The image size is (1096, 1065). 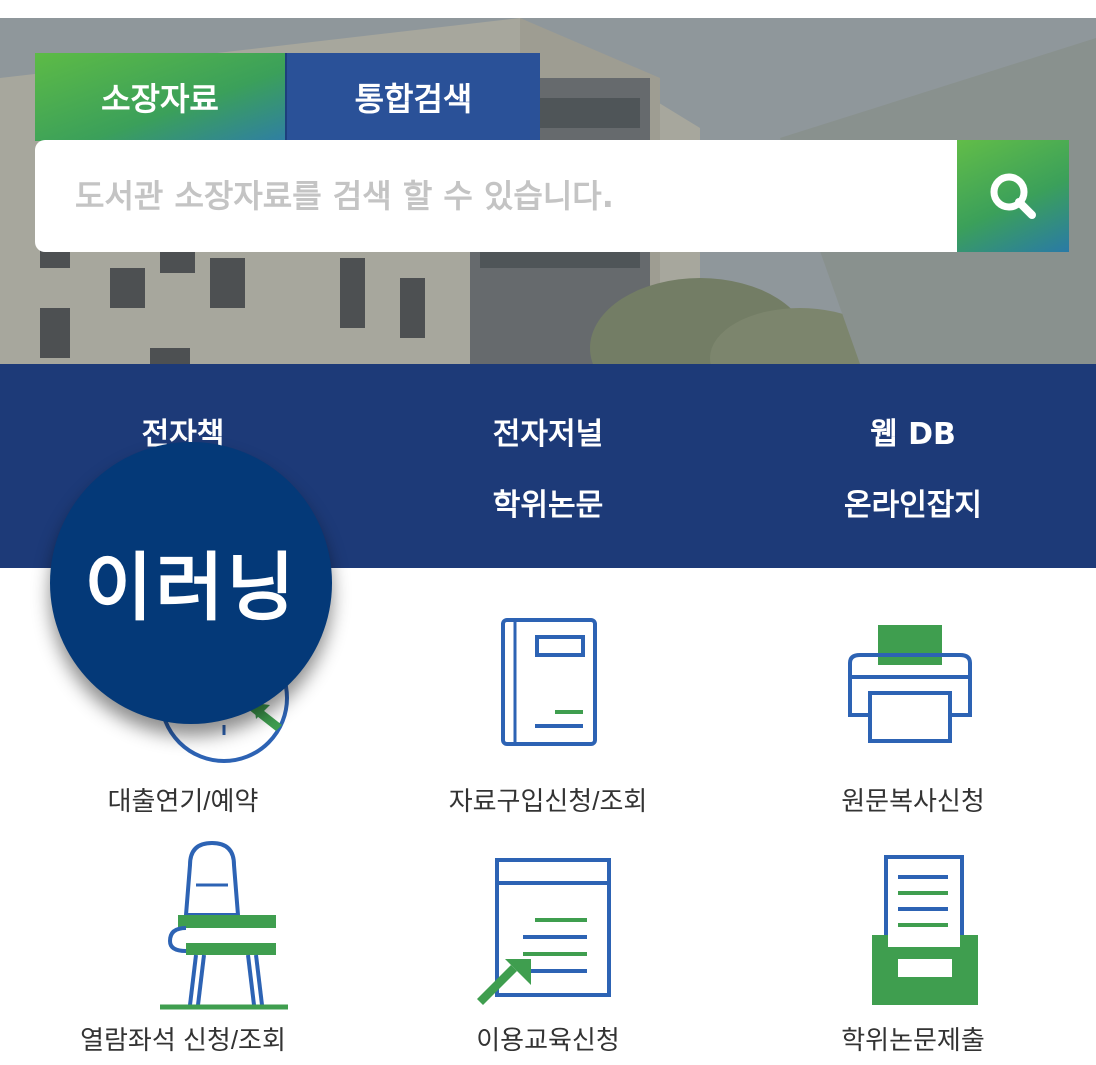 I want to click on service-thesis-submission: 학위논문제출, so click(x=913, y=950).